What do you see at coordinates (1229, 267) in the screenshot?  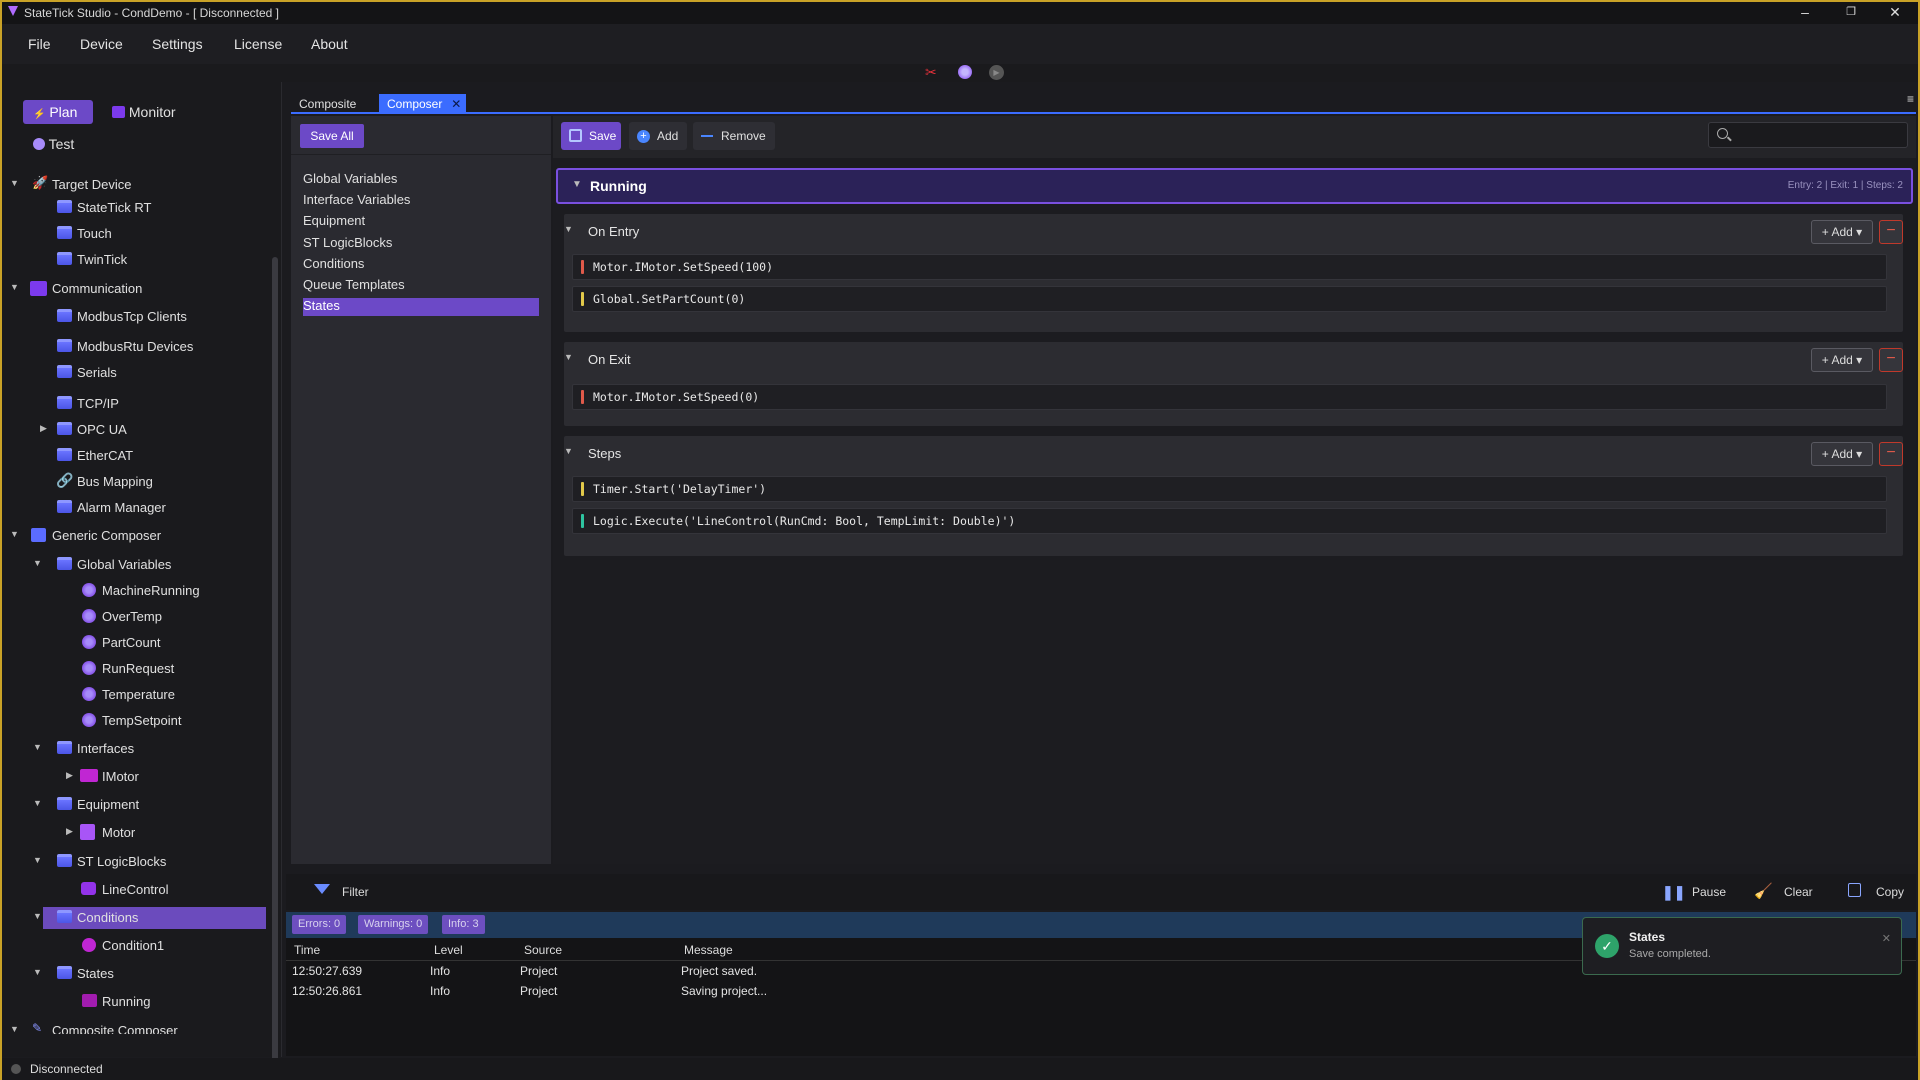 I see `entry-action-row: Motor.IMotor.SetSpeed(100)` at bounding box center [1229, 267].